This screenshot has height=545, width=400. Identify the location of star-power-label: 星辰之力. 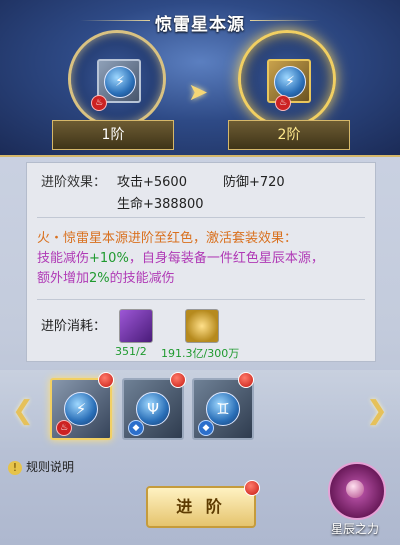
(354, 529).